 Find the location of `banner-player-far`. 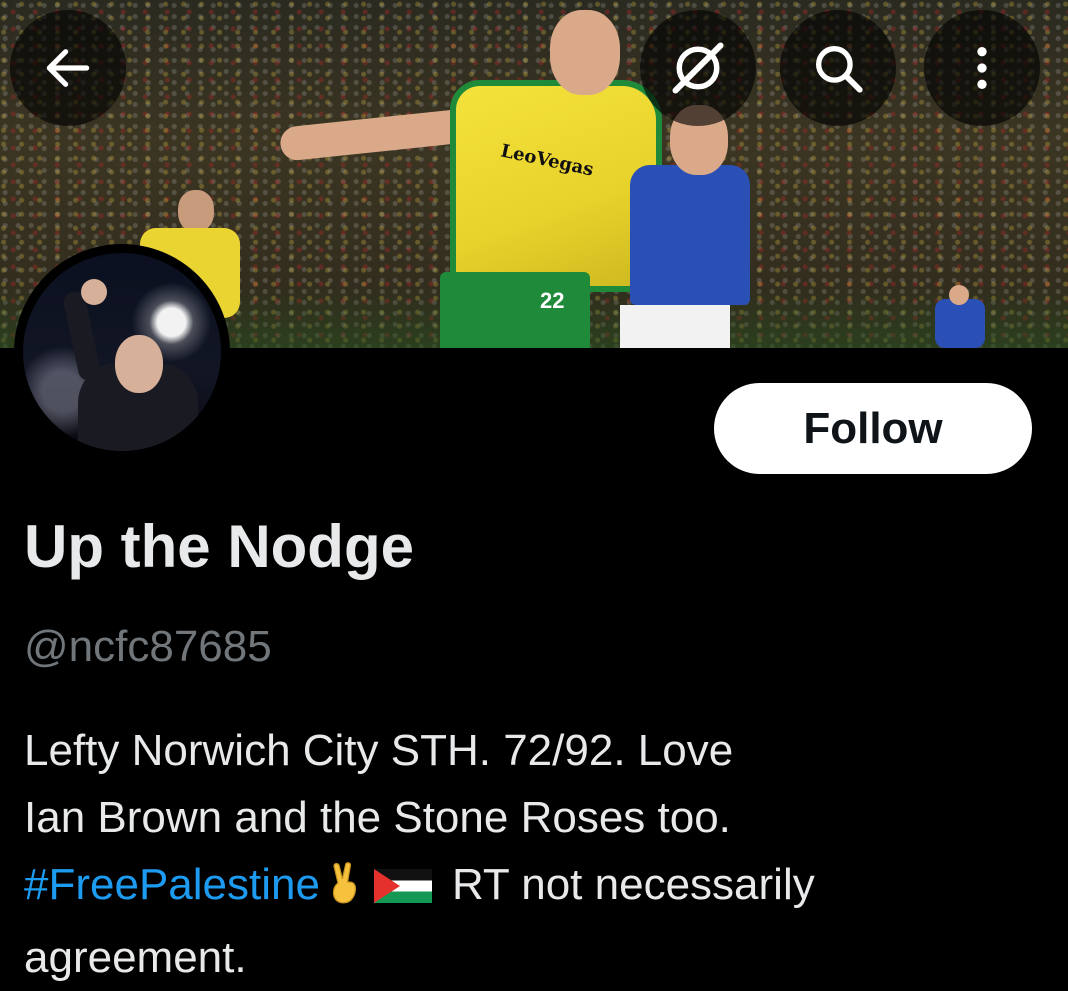

banner-player-far is located at coordinates (960, 316).